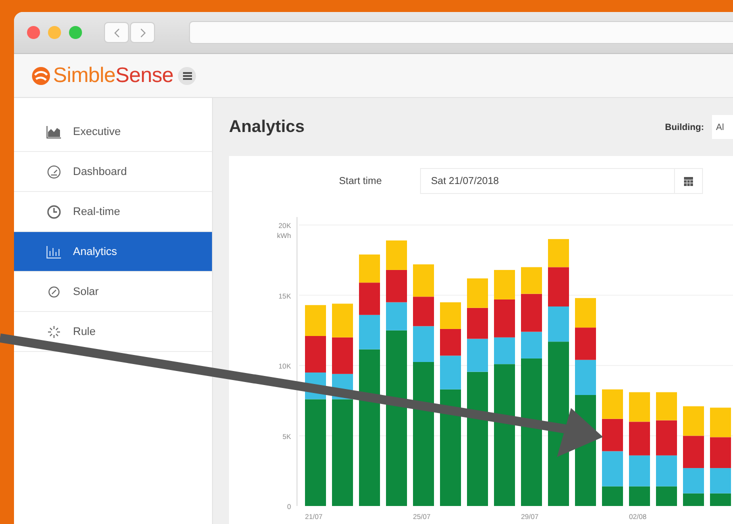  What do you see at coordinates (547, 181) in the screenshot?
I see `start-time-field: Sat 21/07/2018` at bounding box center [547, 181].